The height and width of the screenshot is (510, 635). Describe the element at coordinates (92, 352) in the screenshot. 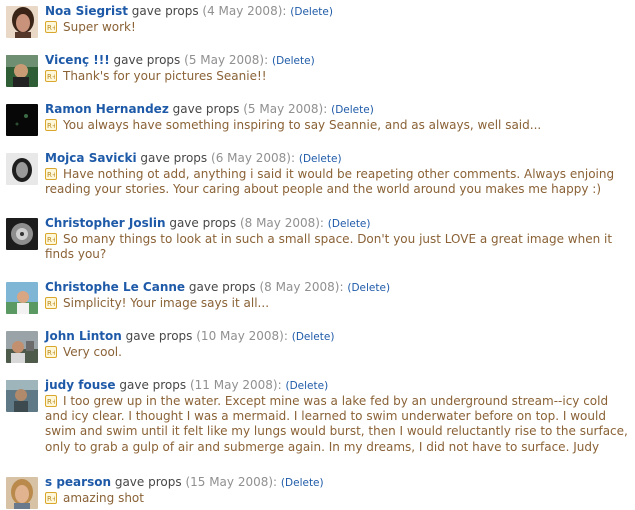

I see `message-text: Very cool.` at that location.